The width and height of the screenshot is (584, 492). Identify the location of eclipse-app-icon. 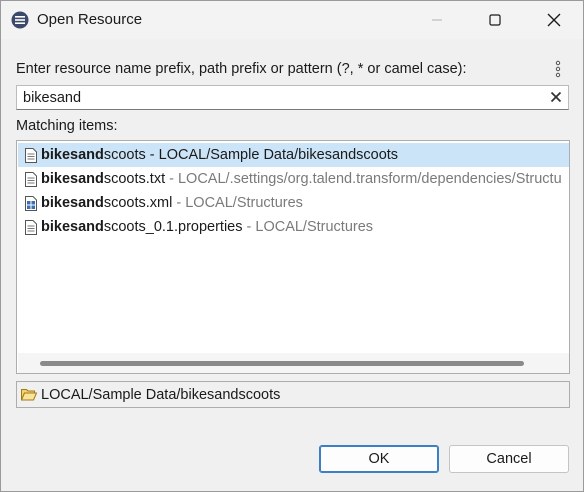
(20, 20).